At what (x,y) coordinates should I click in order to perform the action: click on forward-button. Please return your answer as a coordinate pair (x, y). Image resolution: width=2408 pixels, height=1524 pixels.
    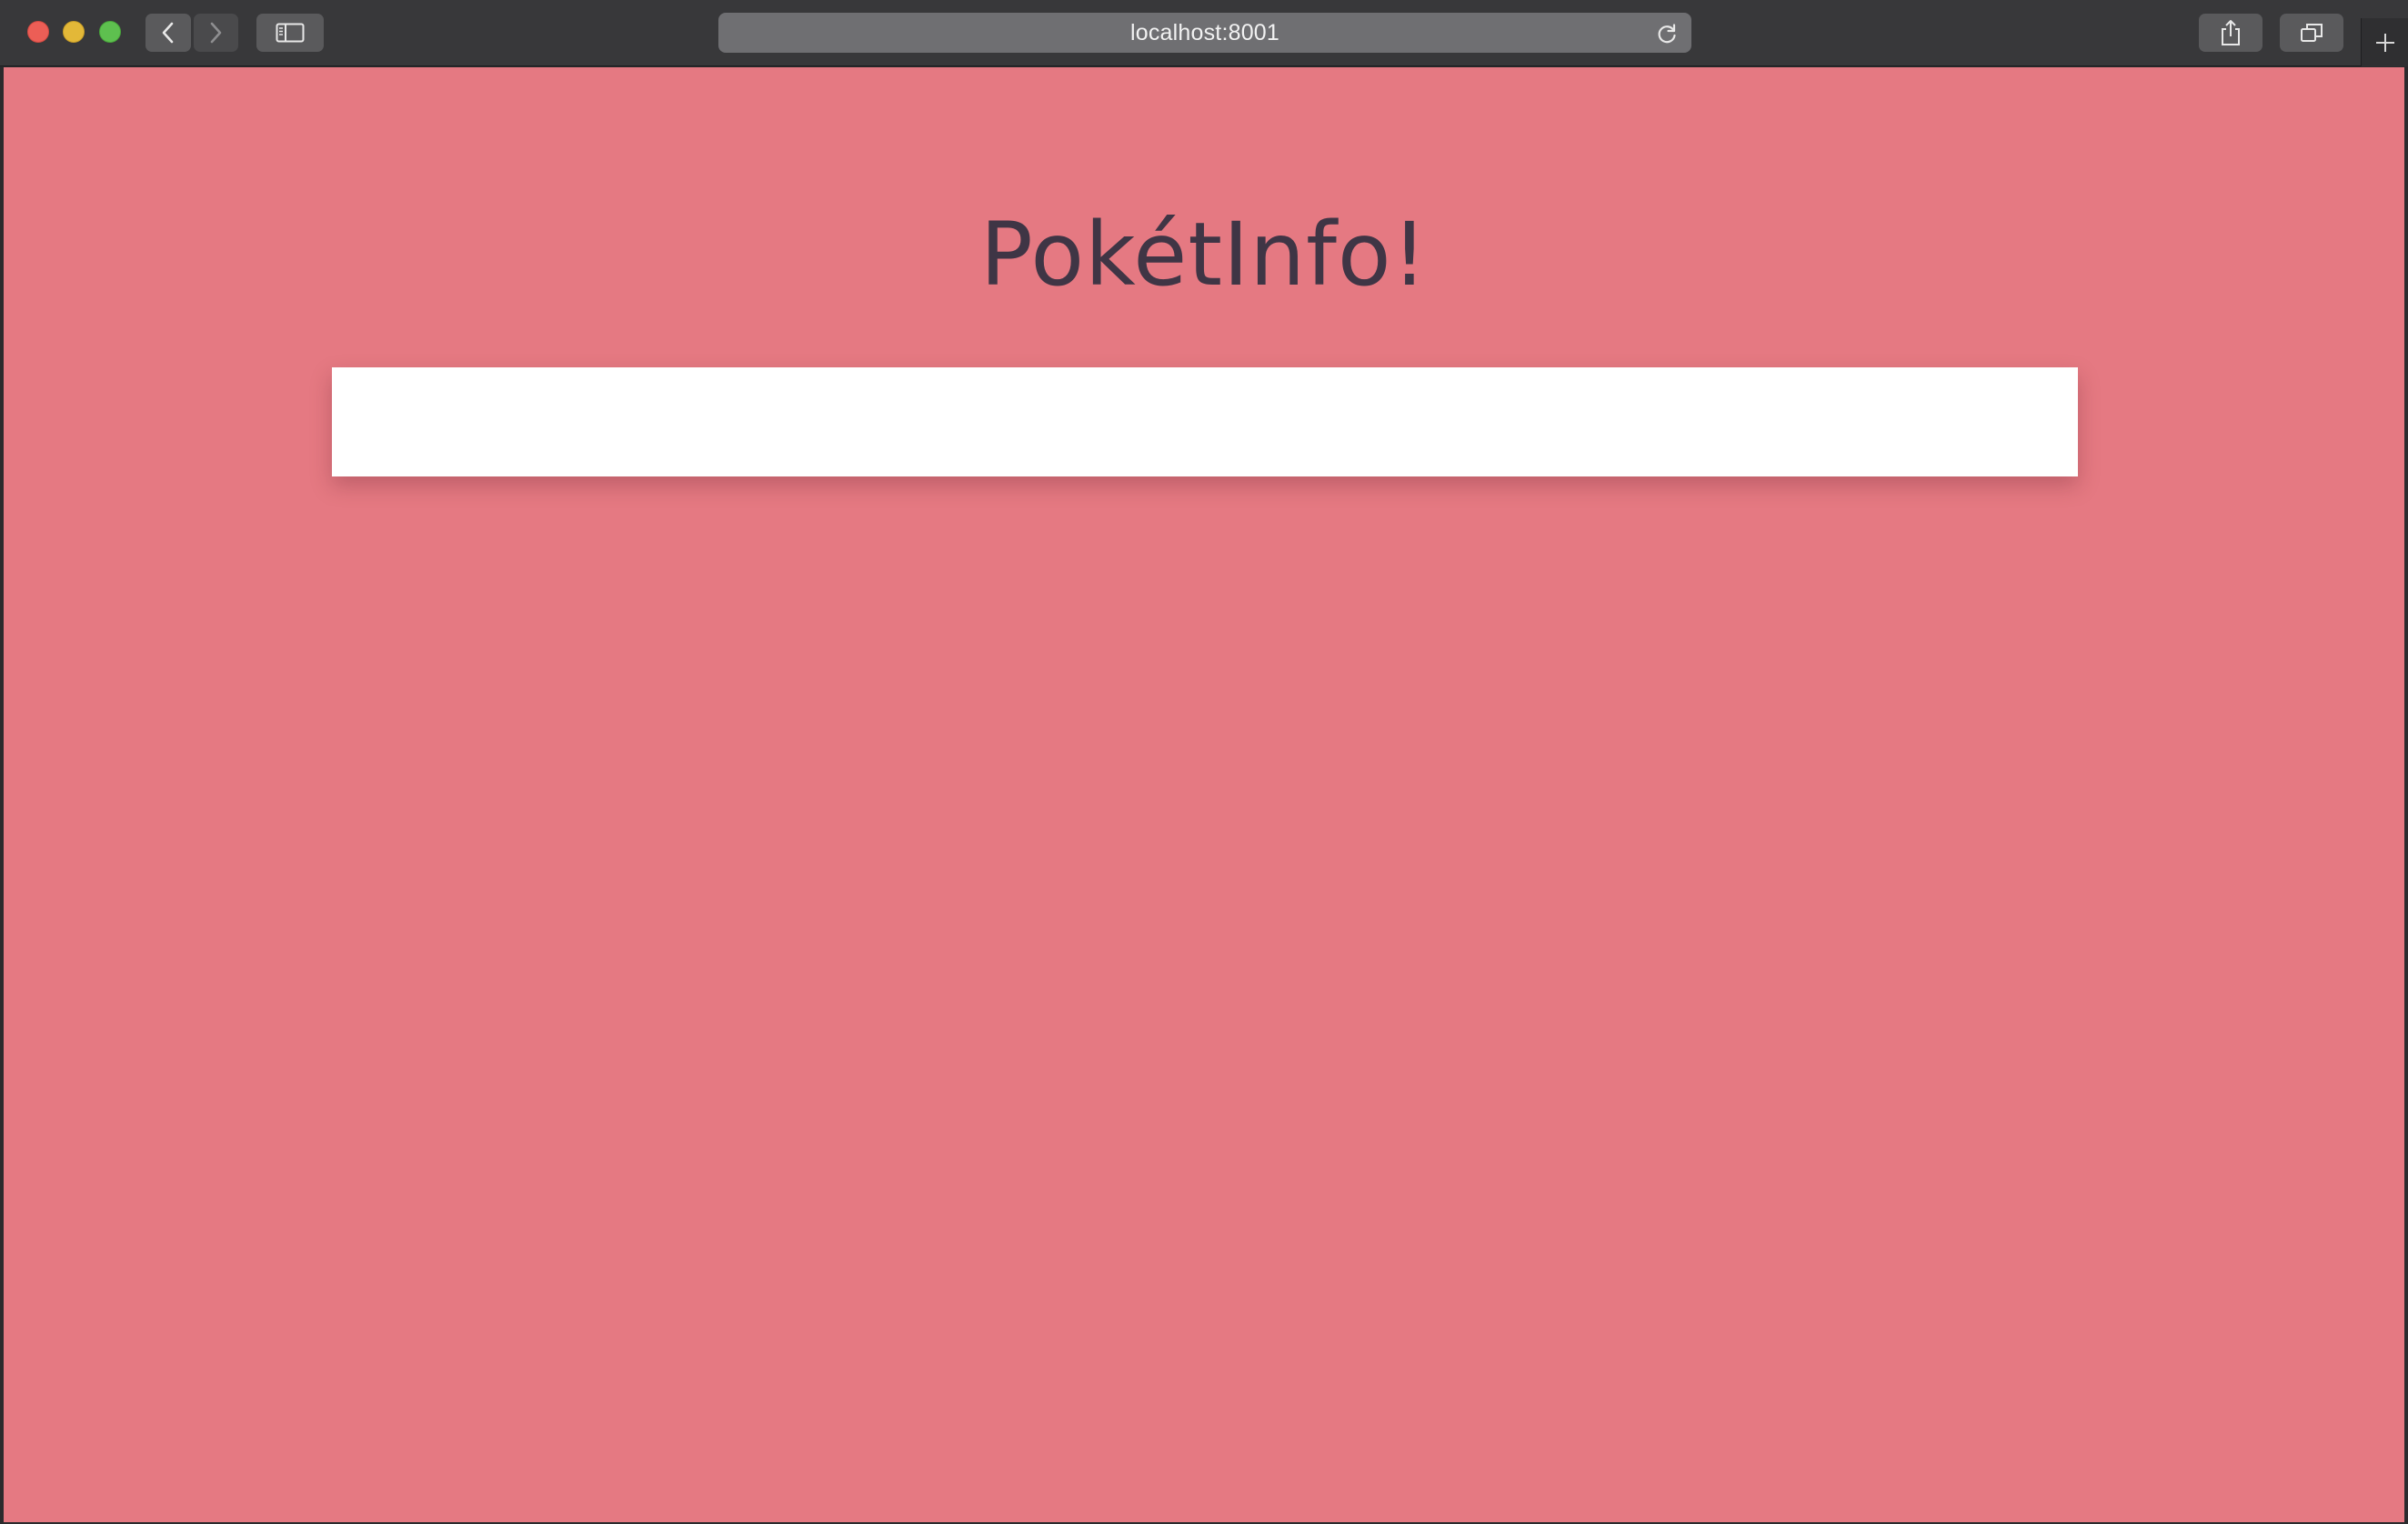
    Looking at the image, I should click on (215, 33).